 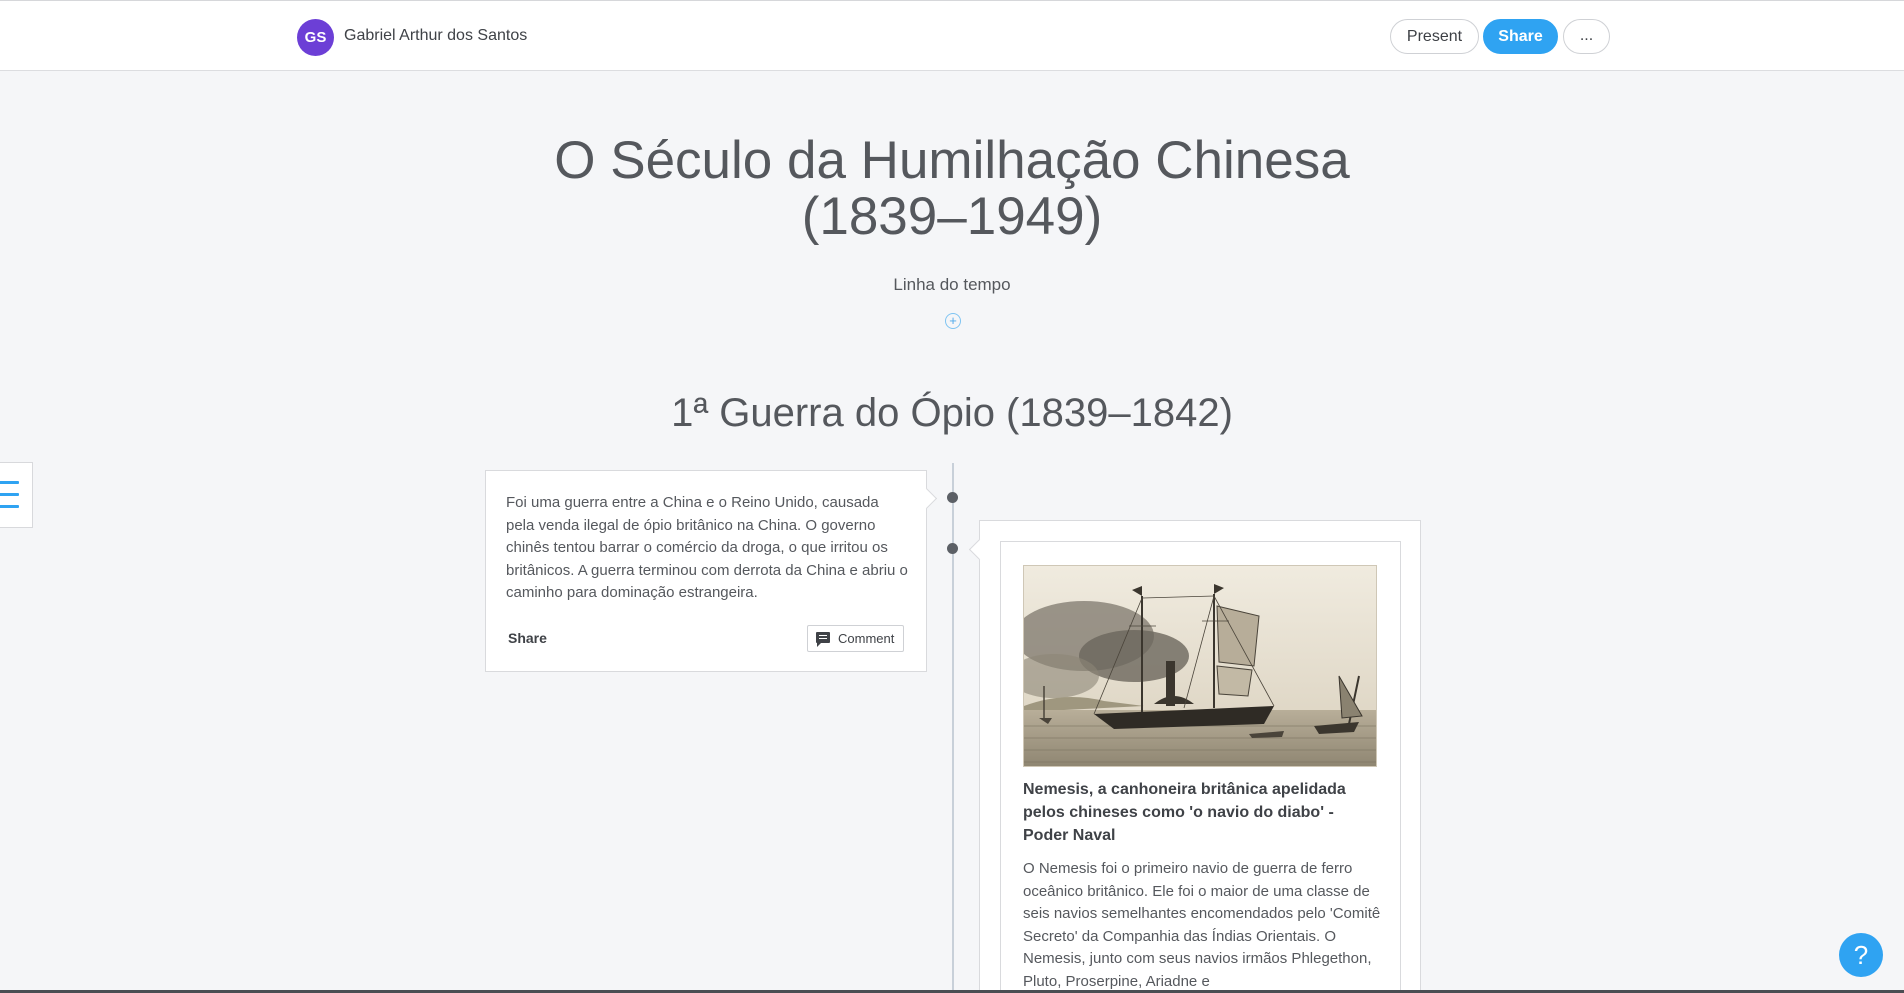 What do you see at coordinates (823, 639) in the screenshot?
I see `comment-icon` at bounding box center [823, 639].